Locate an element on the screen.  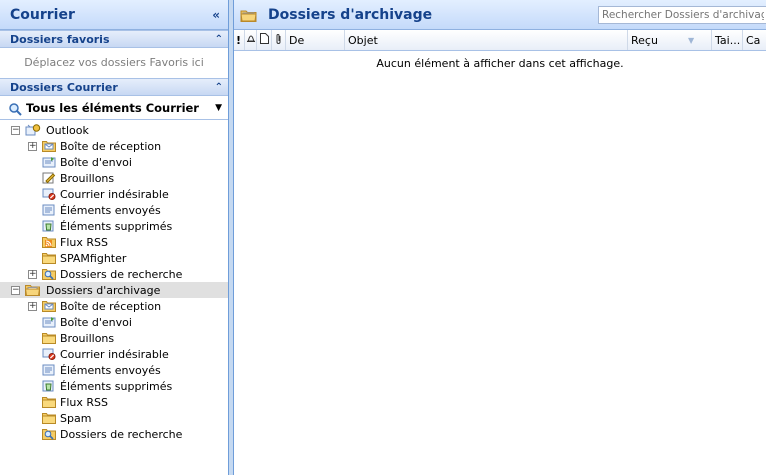
message-list-header: ! De Objet Reçu ▼ Tai... Ca is located at coordinates (500, 40).